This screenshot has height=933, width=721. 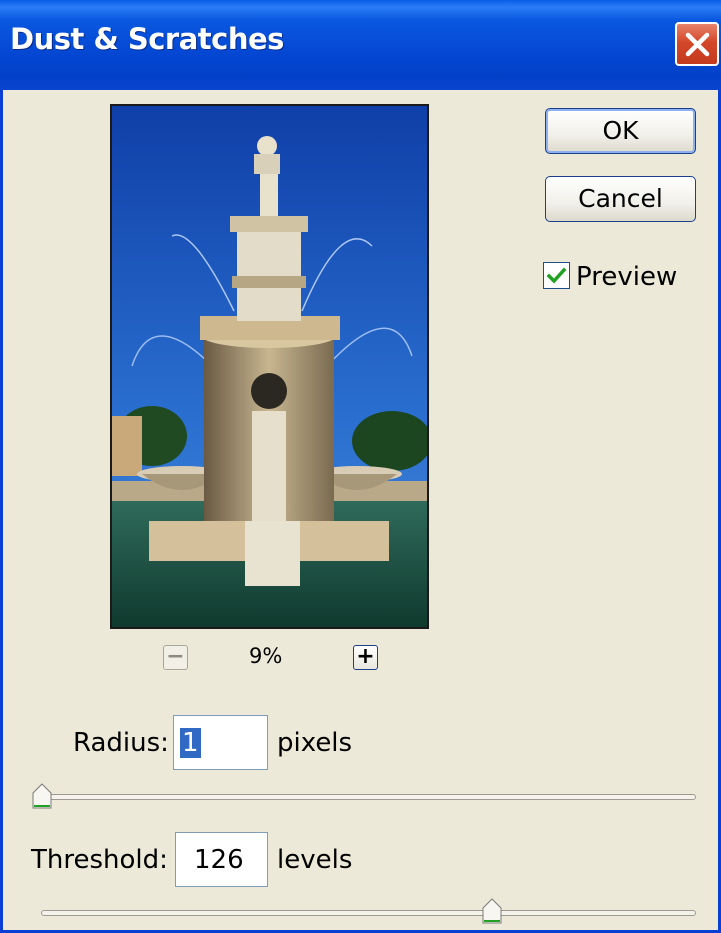 What do you see at coordinates (315, 743) in the screenshot?
I see `radius-unit: pixels` at bounding box center [315, 743].